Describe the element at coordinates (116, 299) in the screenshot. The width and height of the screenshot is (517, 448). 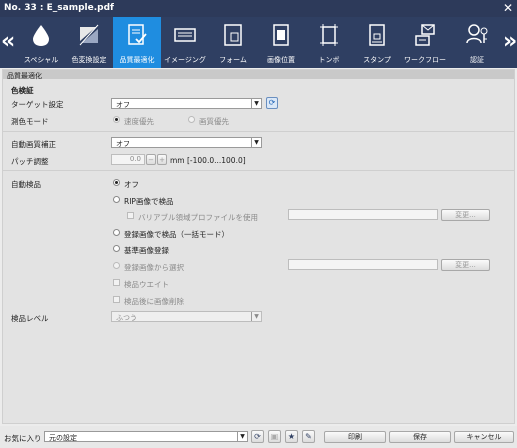
I see `delete-after-checkbox` at that location.